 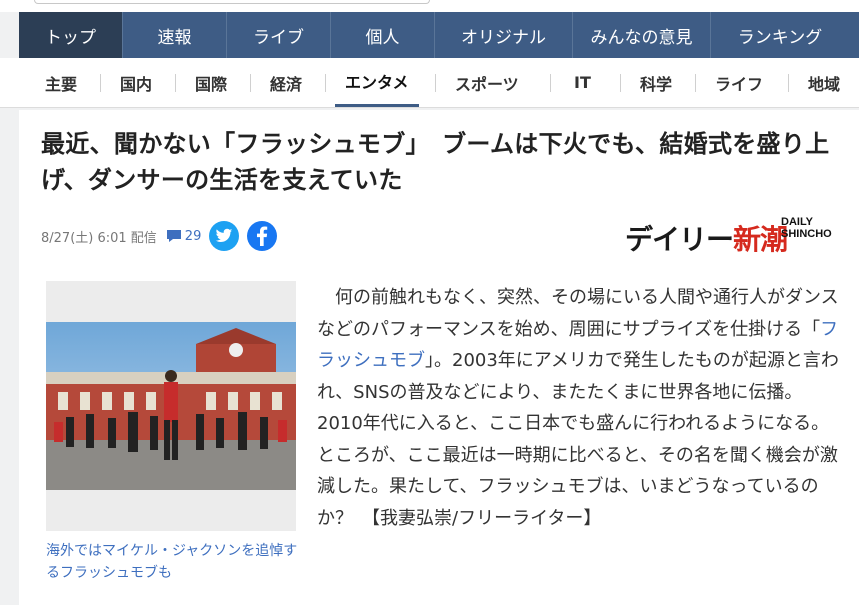 I want to click on facebook-f-icon, so click(x=262, y=236).